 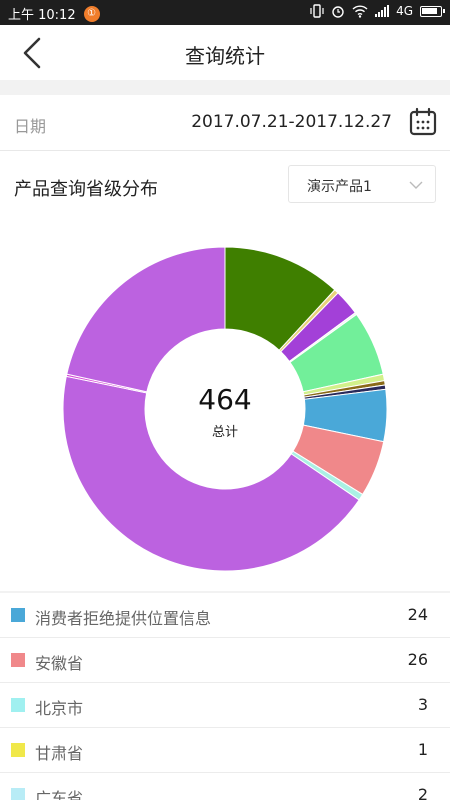 What do you see at coordinates (339, 187) in the screenshot?
I see `product-select-value: 演示产品1` at bounding box center [339, 187].